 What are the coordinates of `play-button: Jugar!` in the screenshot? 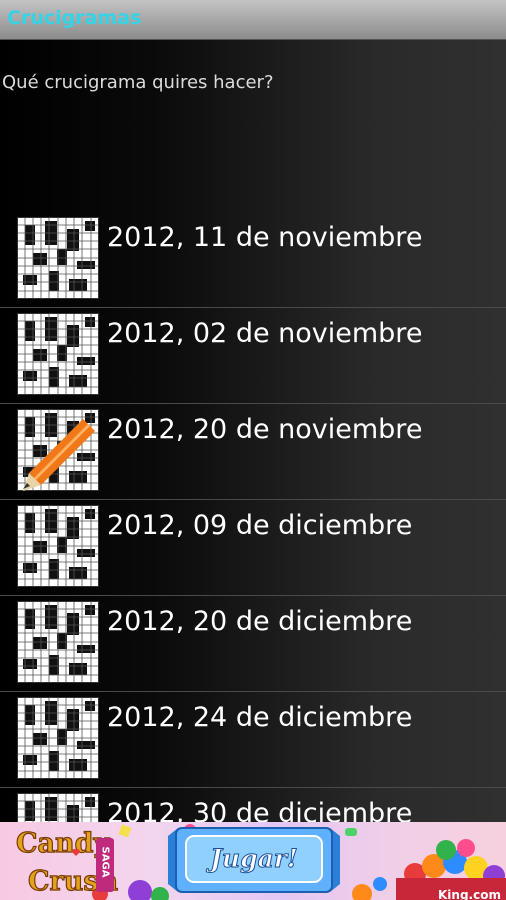 It's located at (254, 860).